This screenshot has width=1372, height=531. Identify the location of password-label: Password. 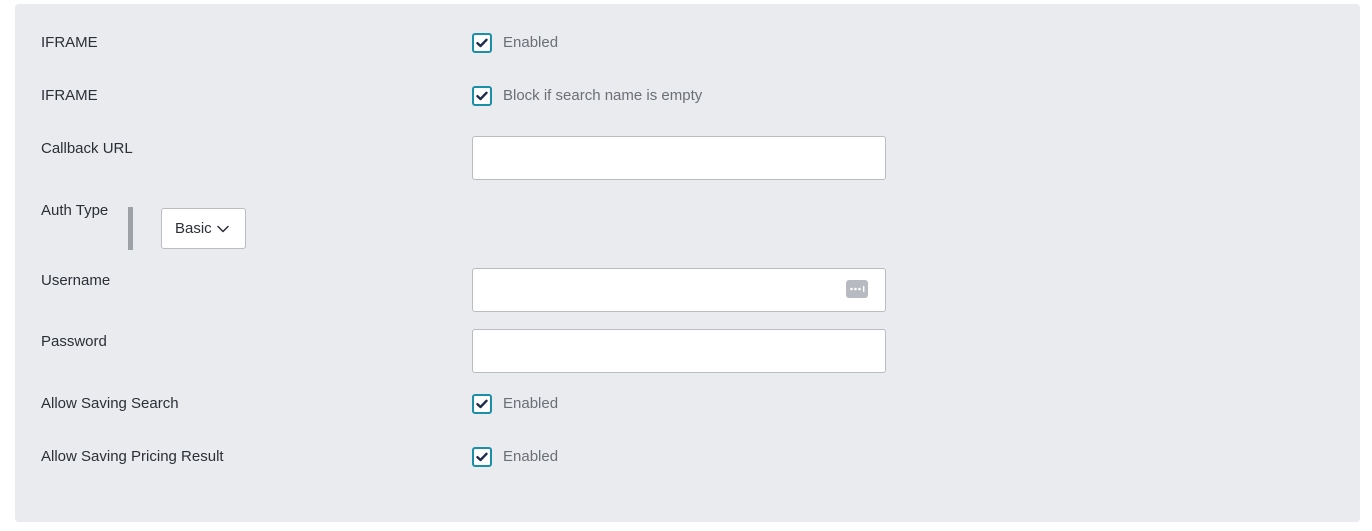
(74, 341).